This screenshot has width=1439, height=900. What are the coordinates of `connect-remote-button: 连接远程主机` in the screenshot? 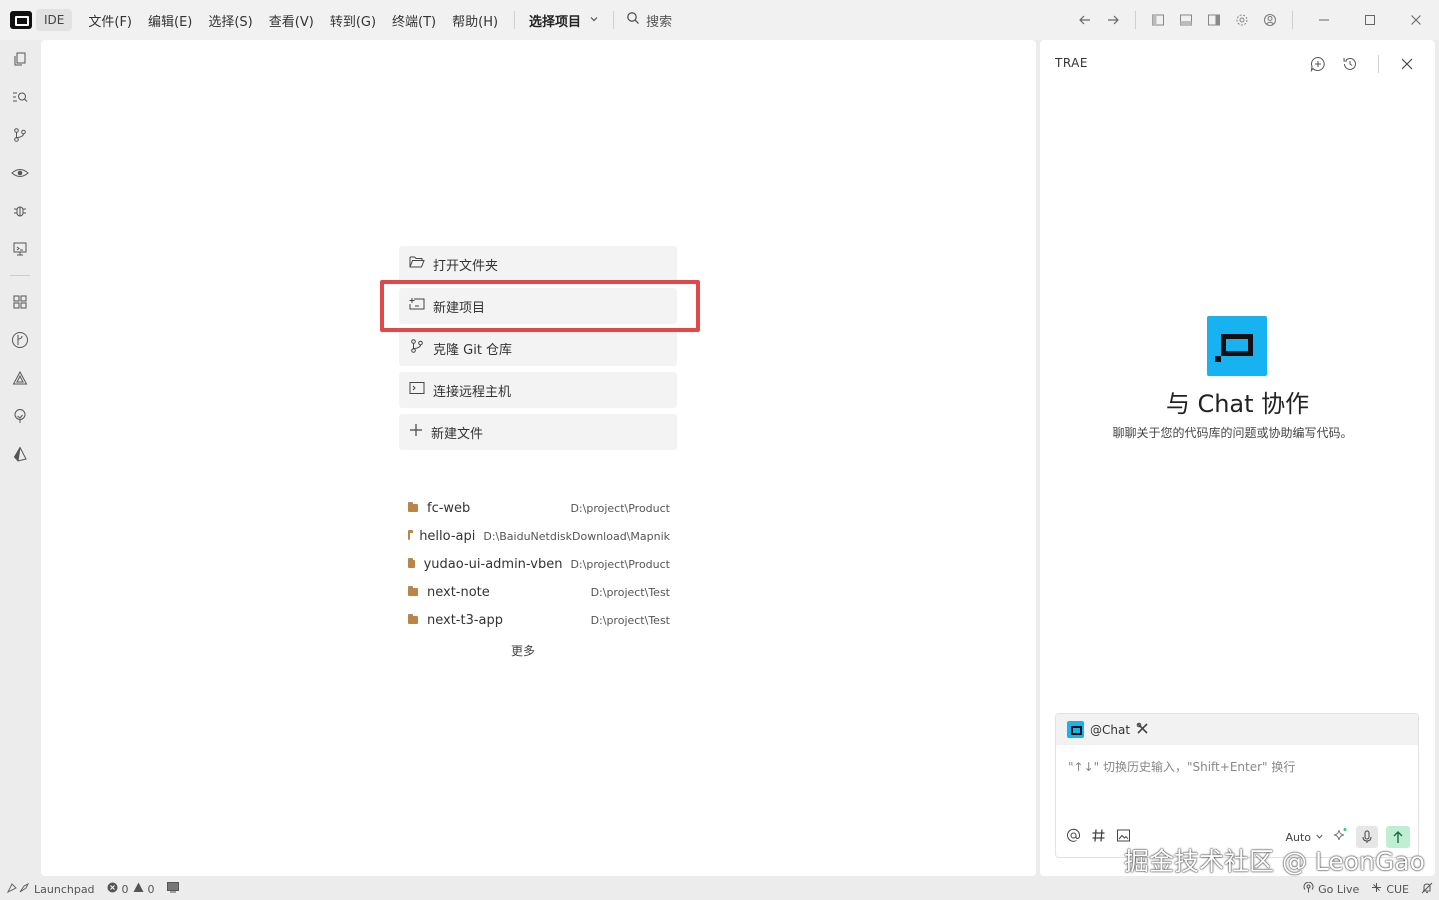 It's located at (538, 390).